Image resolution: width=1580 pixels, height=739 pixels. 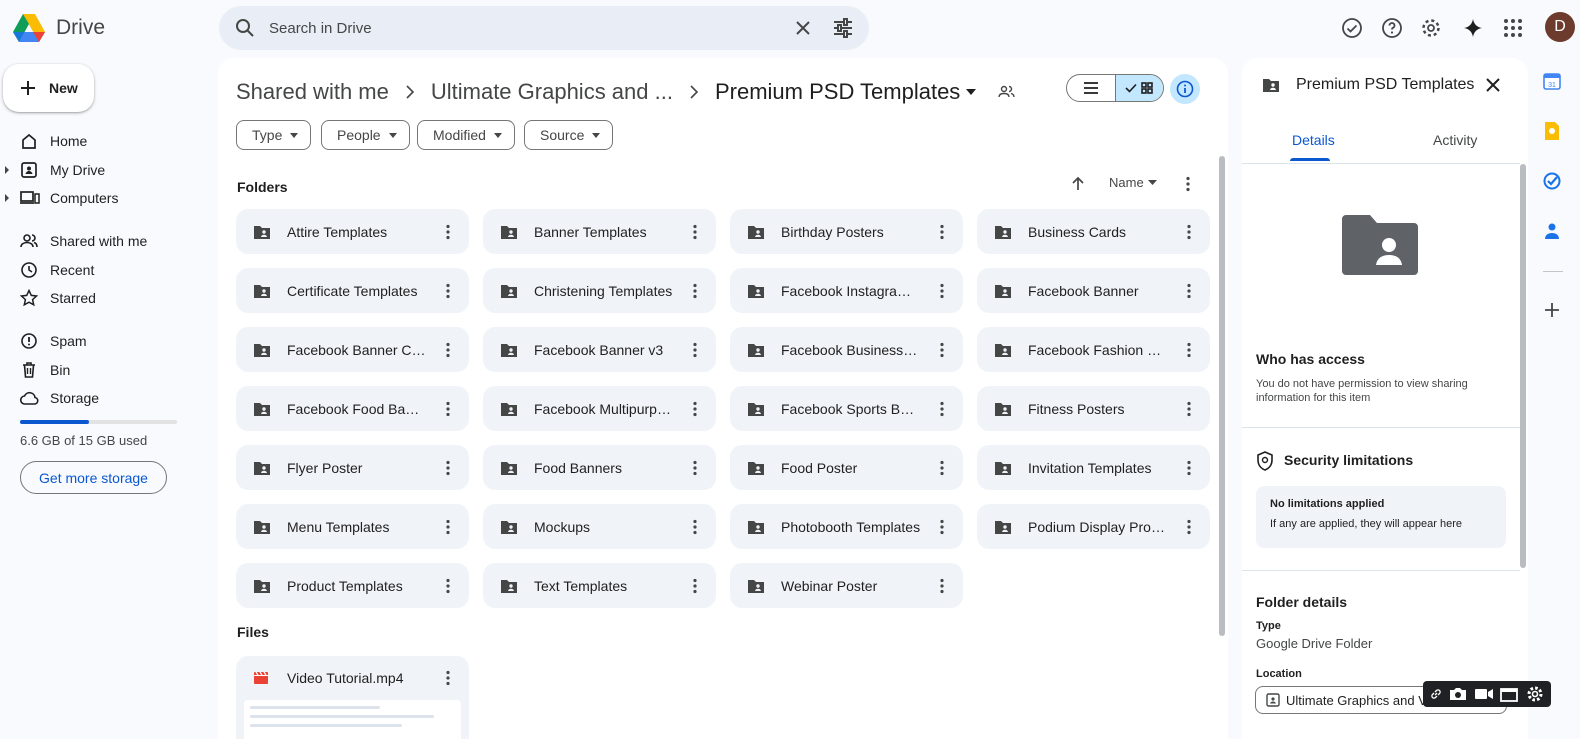 I want to click on breadcrumb-current: Premium PSD Templates, so click(x=846, y=92).